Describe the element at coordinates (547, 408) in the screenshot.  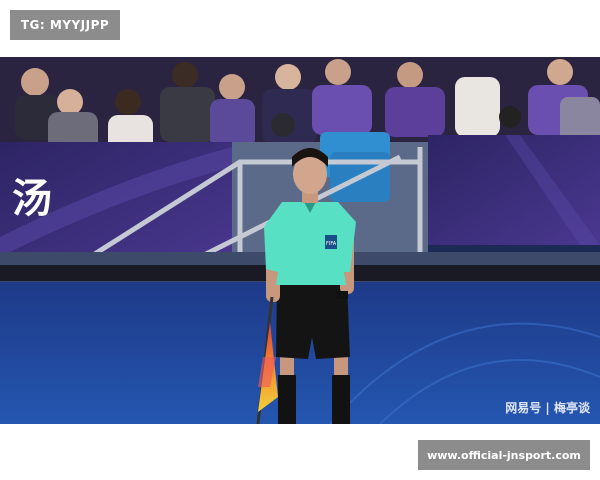
I see `source-watermark: 网易号 | 梅亭谈` at that location.